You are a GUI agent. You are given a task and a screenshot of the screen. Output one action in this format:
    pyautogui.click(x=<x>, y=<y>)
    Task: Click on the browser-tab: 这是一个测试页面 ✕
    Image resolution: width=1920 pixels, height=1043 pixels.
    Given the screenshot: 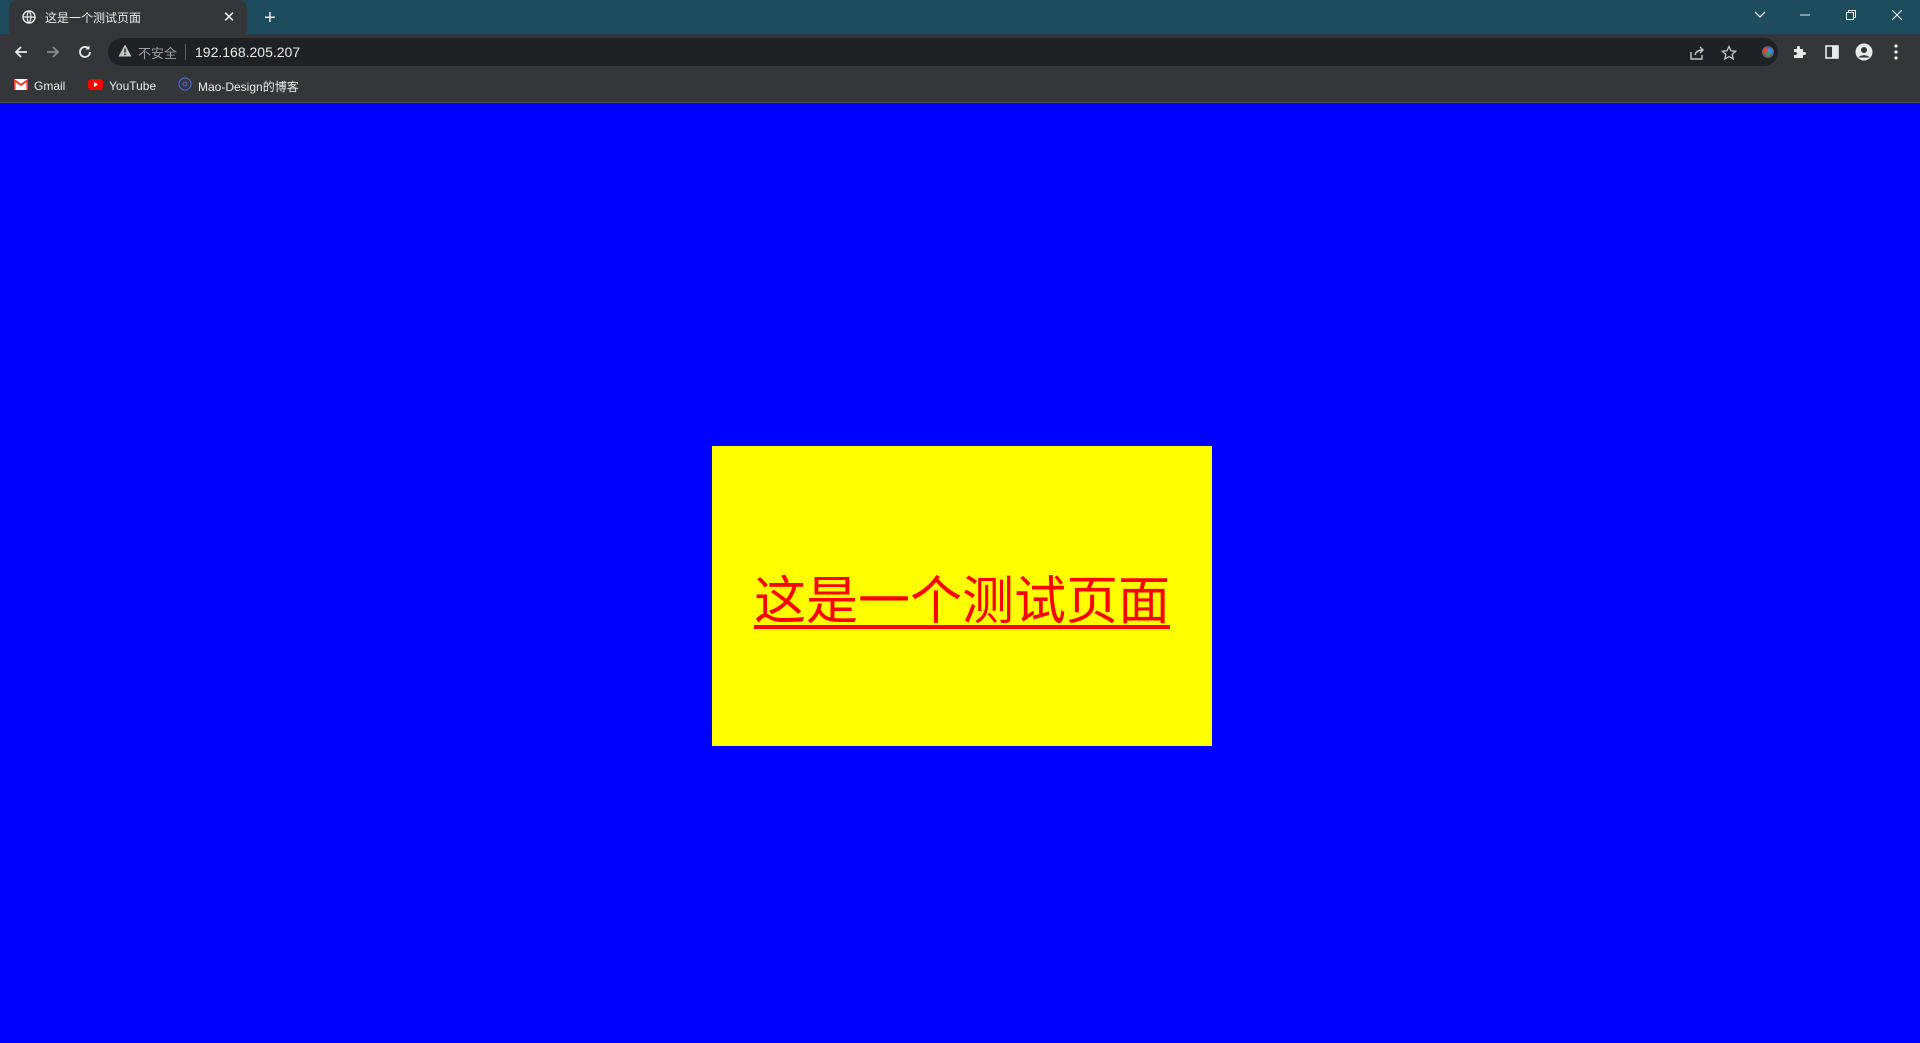 What is the action you would take?
    pyautogui.click(x=128, y=17)
    